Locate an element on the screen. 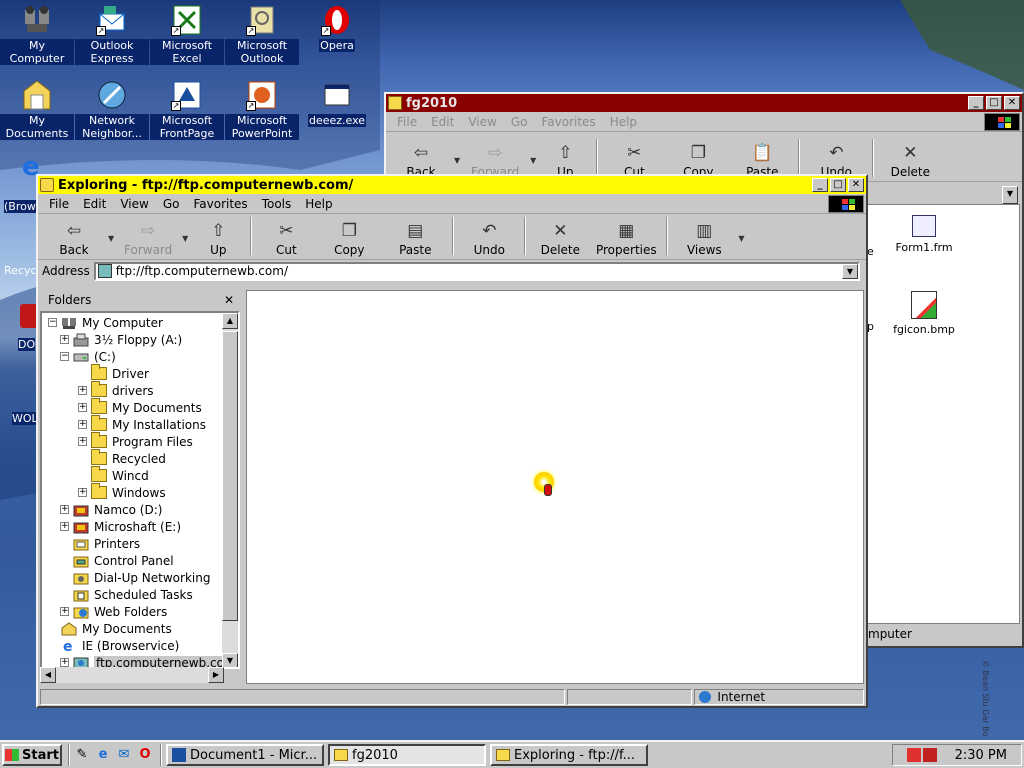  desktop-icon-partial-recycle: Recyc is located at coordinates (19, 258).